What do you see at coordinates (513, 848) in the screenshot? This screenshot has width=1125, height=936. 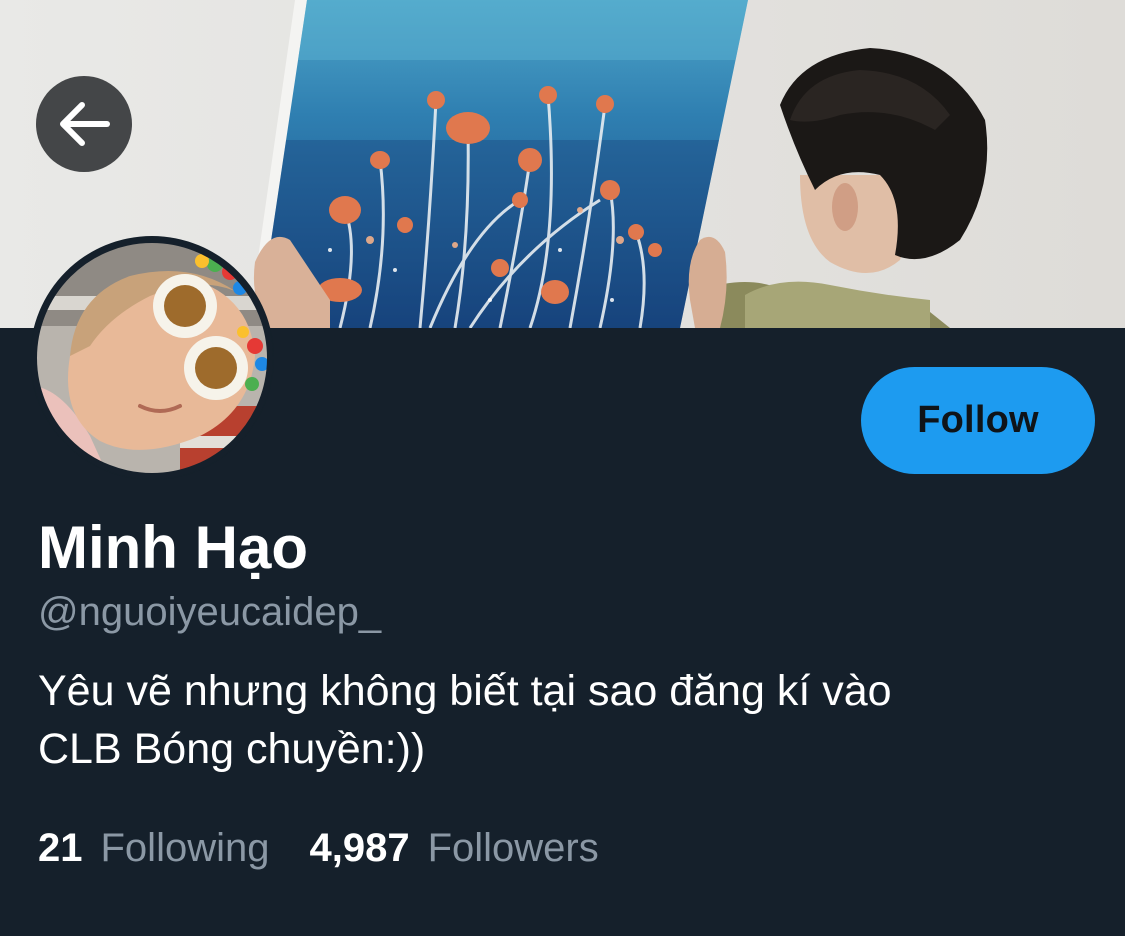 I see `followers-label: Followers` at bounding box center [513, 848].